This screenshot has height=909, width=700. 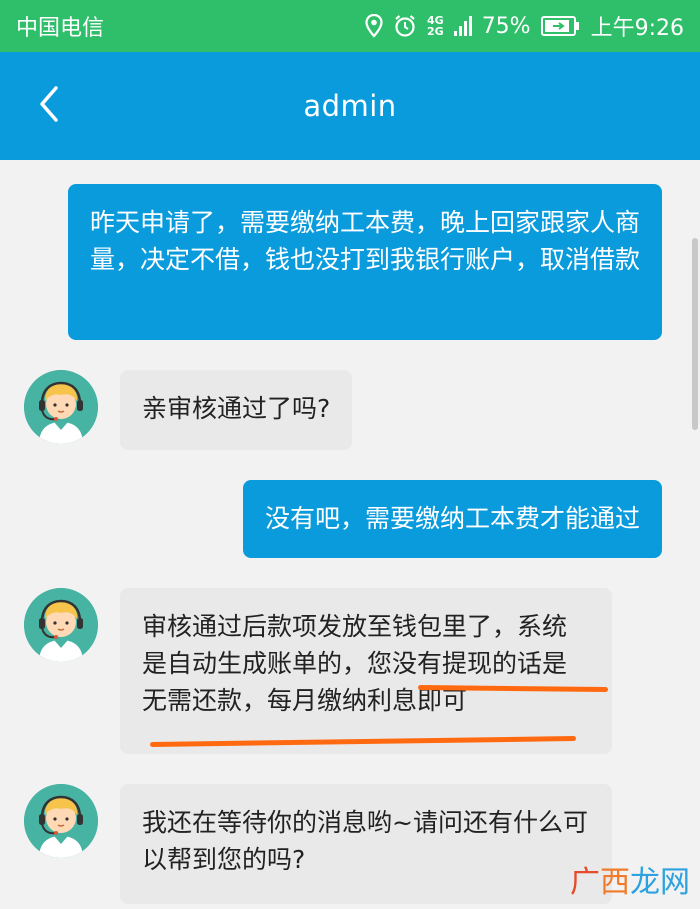 I want to click on chat-scrollbar, so click(x=695, y=334).